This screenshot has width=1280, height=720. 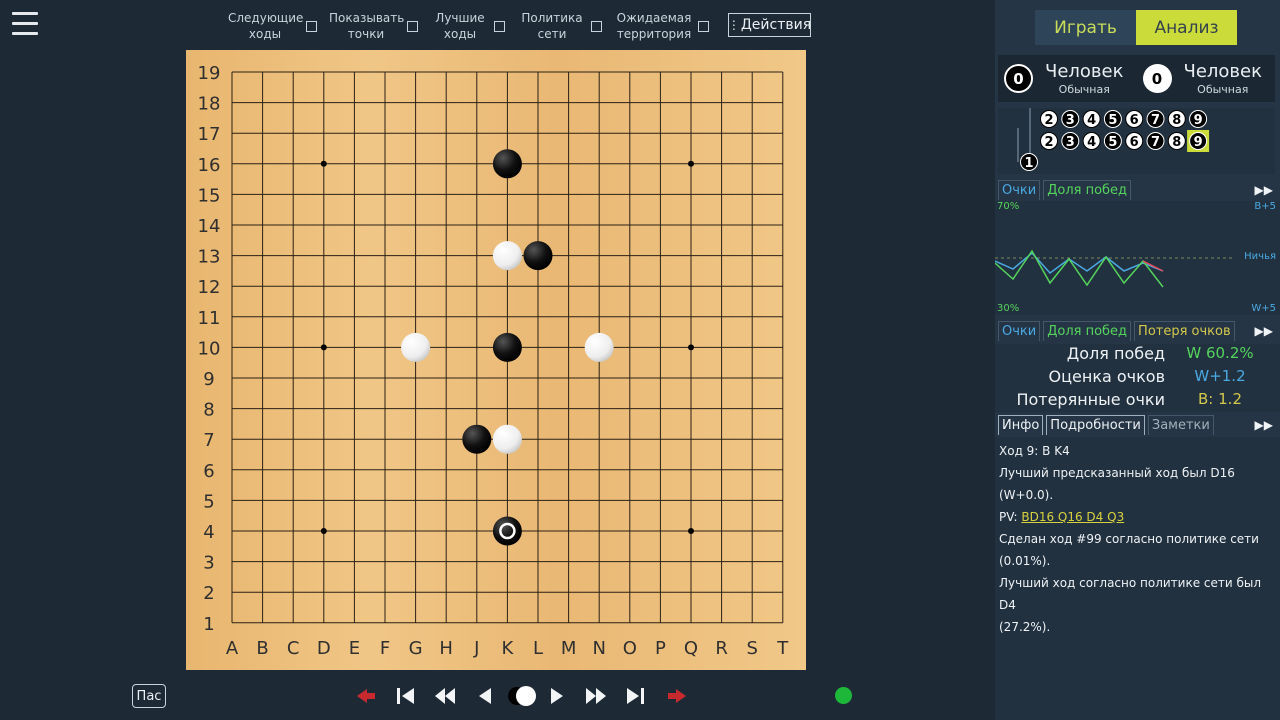 I want to click on show-points-checkbox, so click(x=412, y=26).